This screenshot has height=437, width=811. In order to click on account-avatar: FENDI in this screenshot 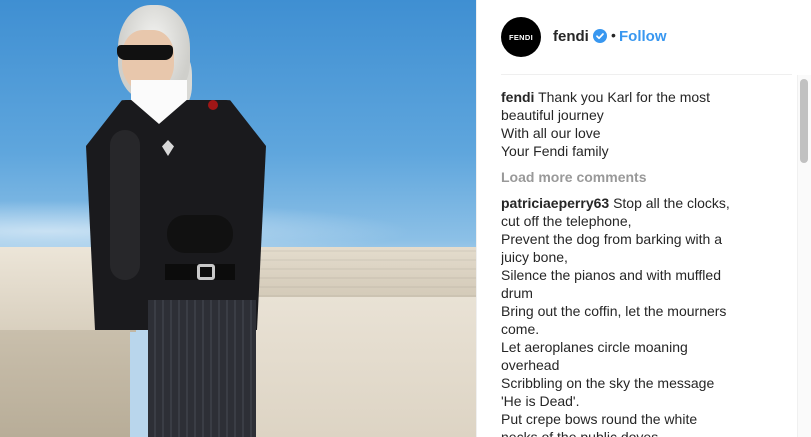, I will do `click(521, 37)`.